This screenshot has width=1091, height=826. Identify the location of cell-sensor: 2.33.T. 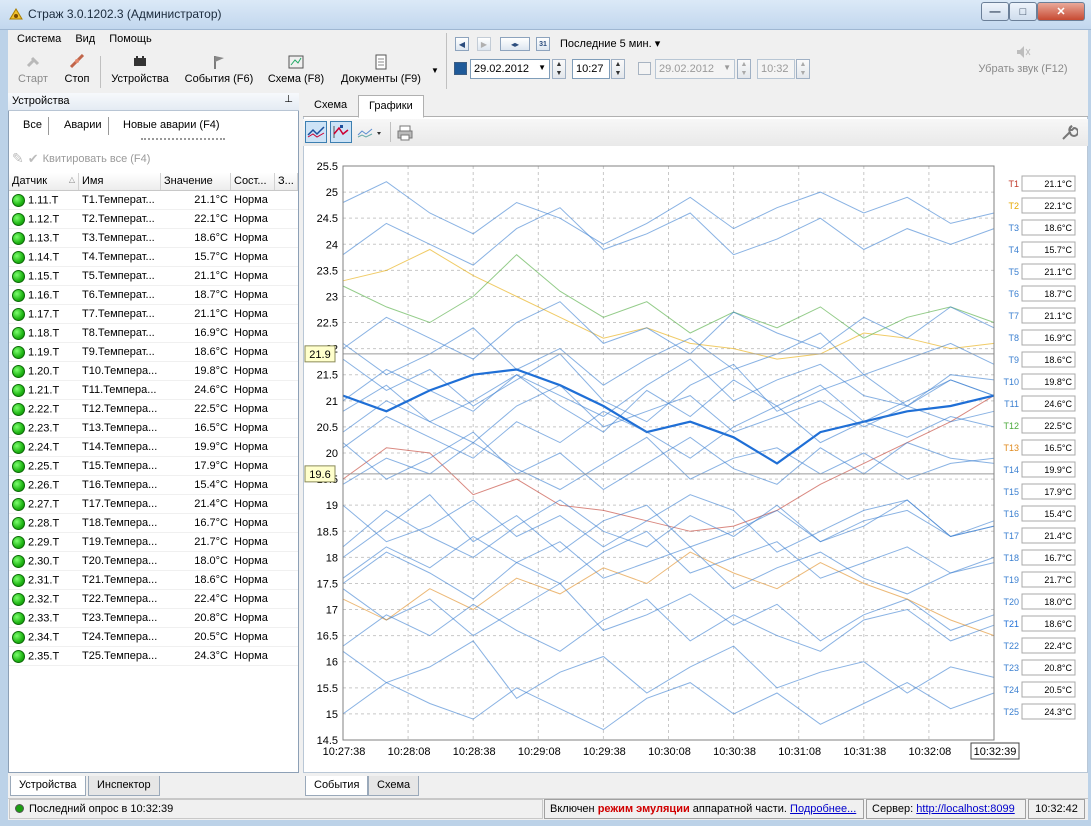
(44, 618).